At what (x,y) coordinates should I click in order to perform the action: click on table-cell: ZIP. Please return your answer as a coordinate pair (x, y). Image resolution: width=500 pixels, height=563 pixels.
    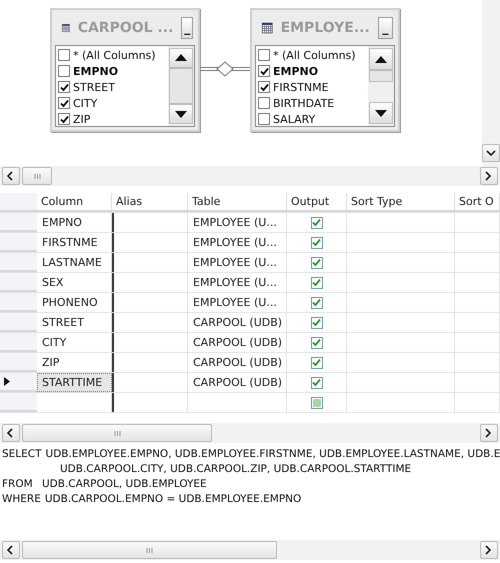
    Looking at the image, I should click on (74, 362).